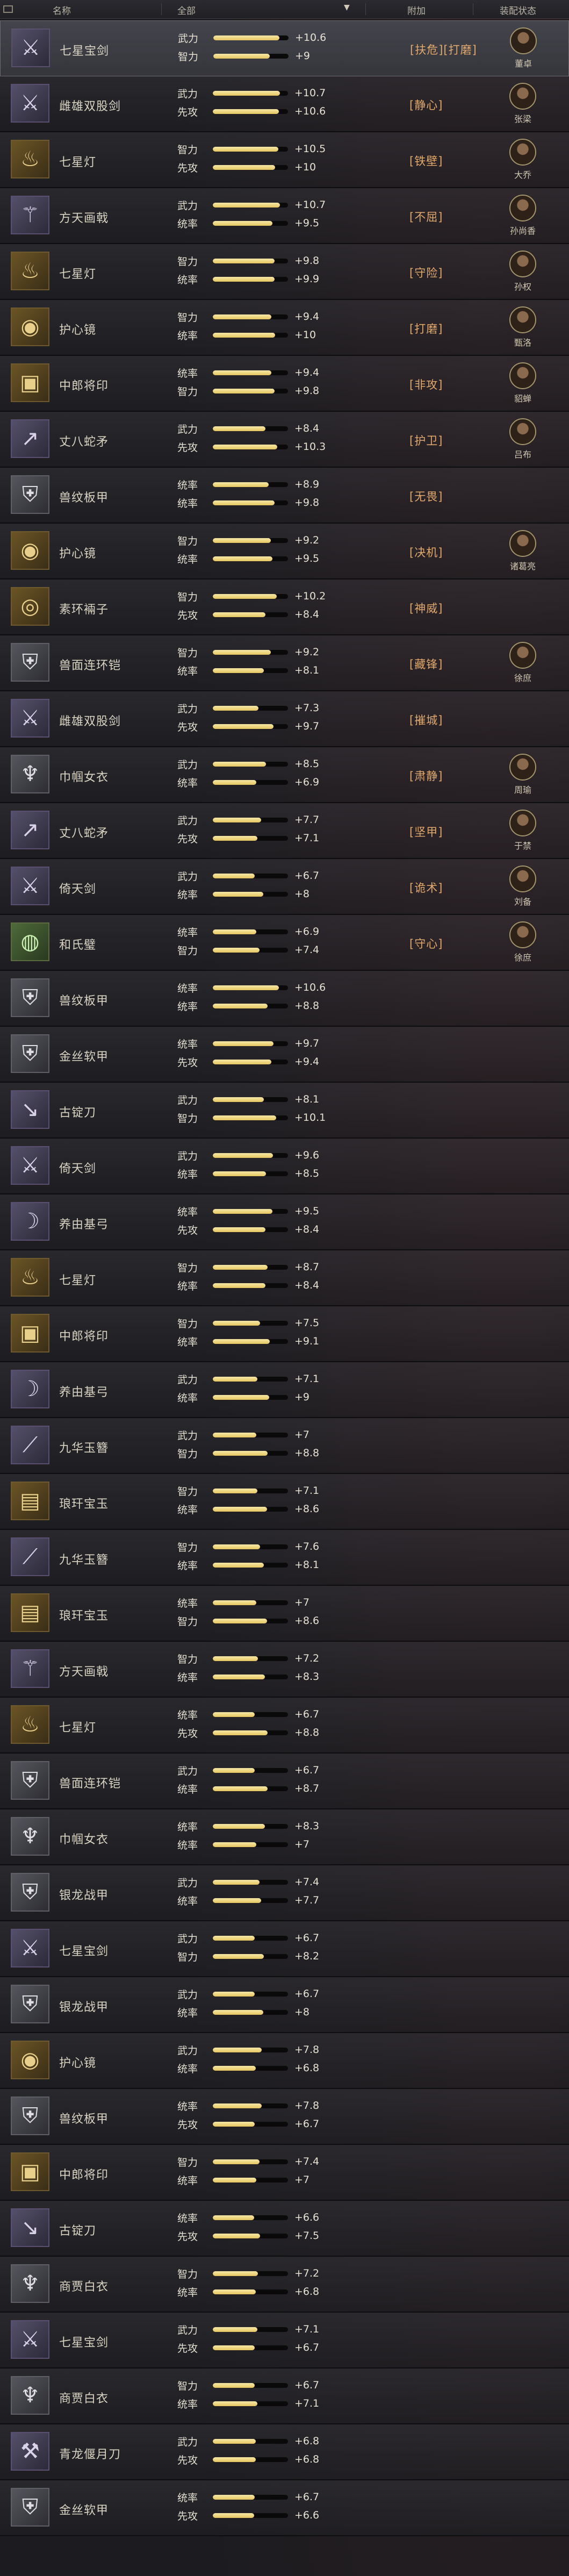  I want to click on equipment-row: ⚚ 方天画戟 武力 +10.7 统率 +9.5 [不屈] 孙尚香, so click(284, 216).